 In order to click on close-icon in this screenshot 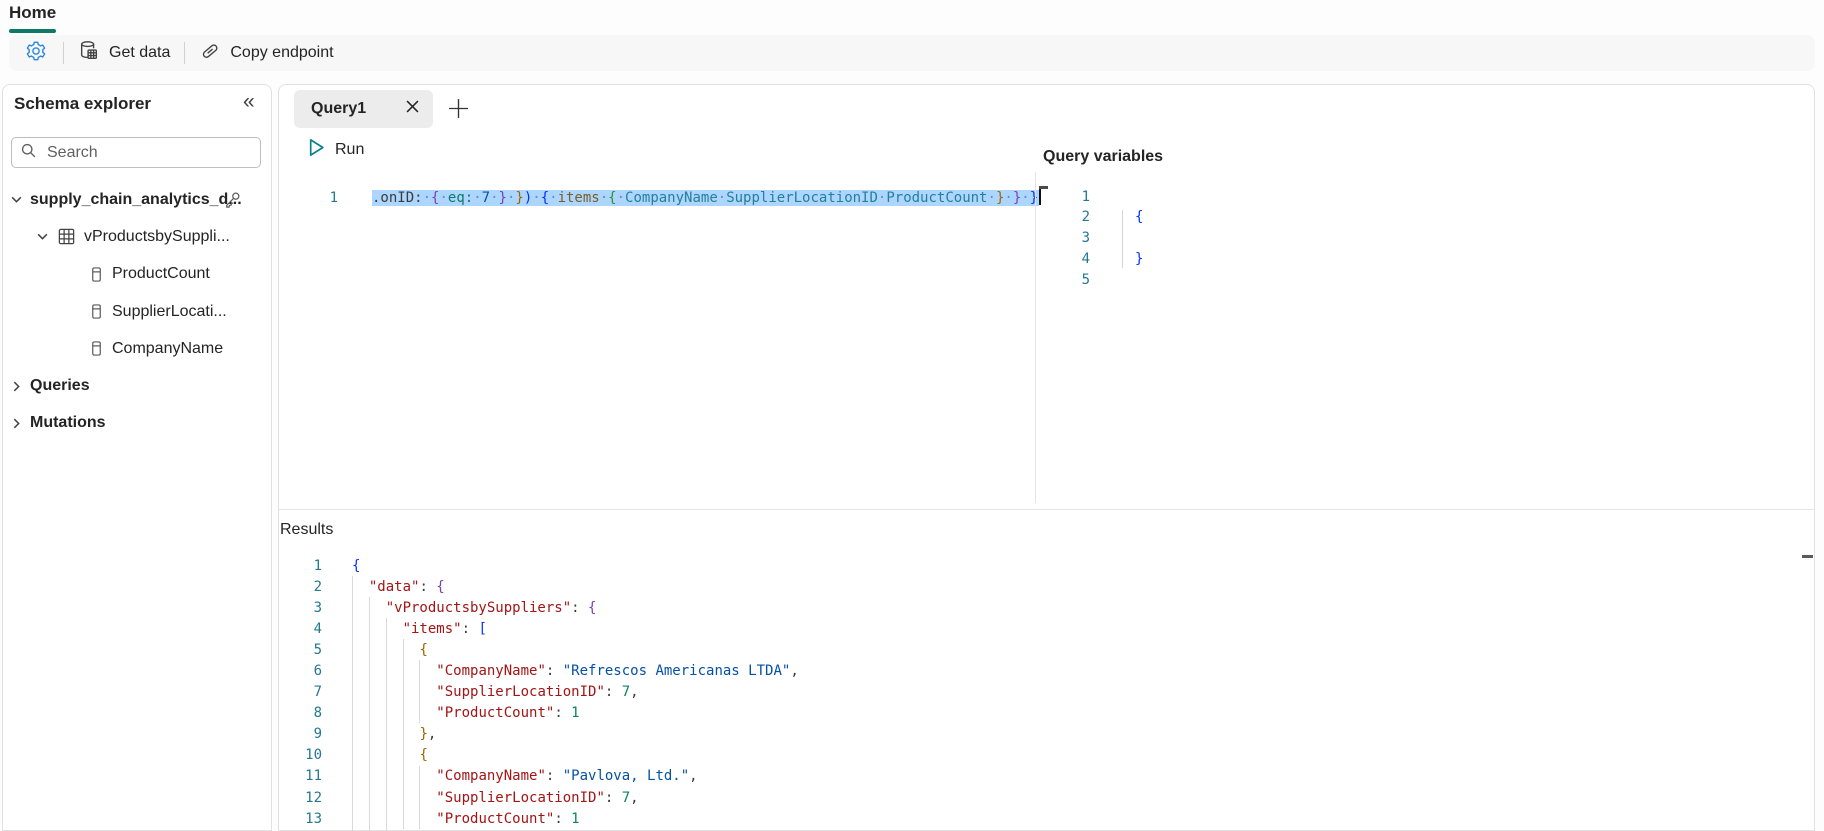, I will do `click(412, 109)`.